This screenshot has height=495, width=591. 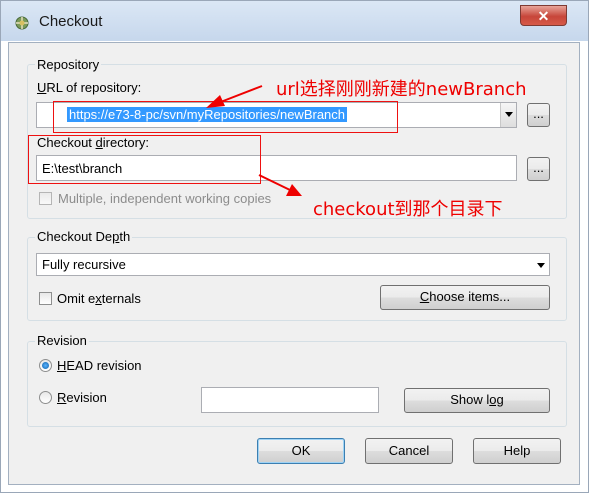 What do you see at coordinates (82, 397) in the screenshot?
I see `revision-label: Revision` at bounding box center [82, 397].